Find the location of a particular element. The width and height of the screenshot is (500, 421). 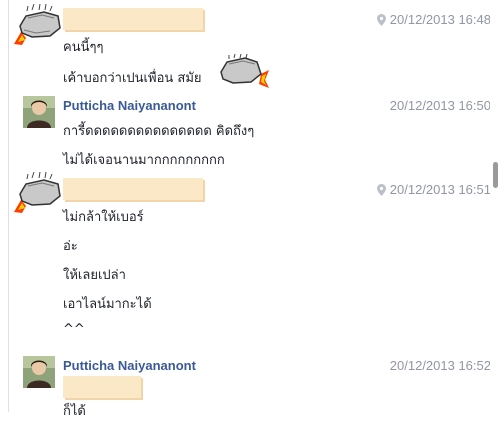

timestamp-text: 20/12/2013 16:52 is located at coordinates (440, 365).